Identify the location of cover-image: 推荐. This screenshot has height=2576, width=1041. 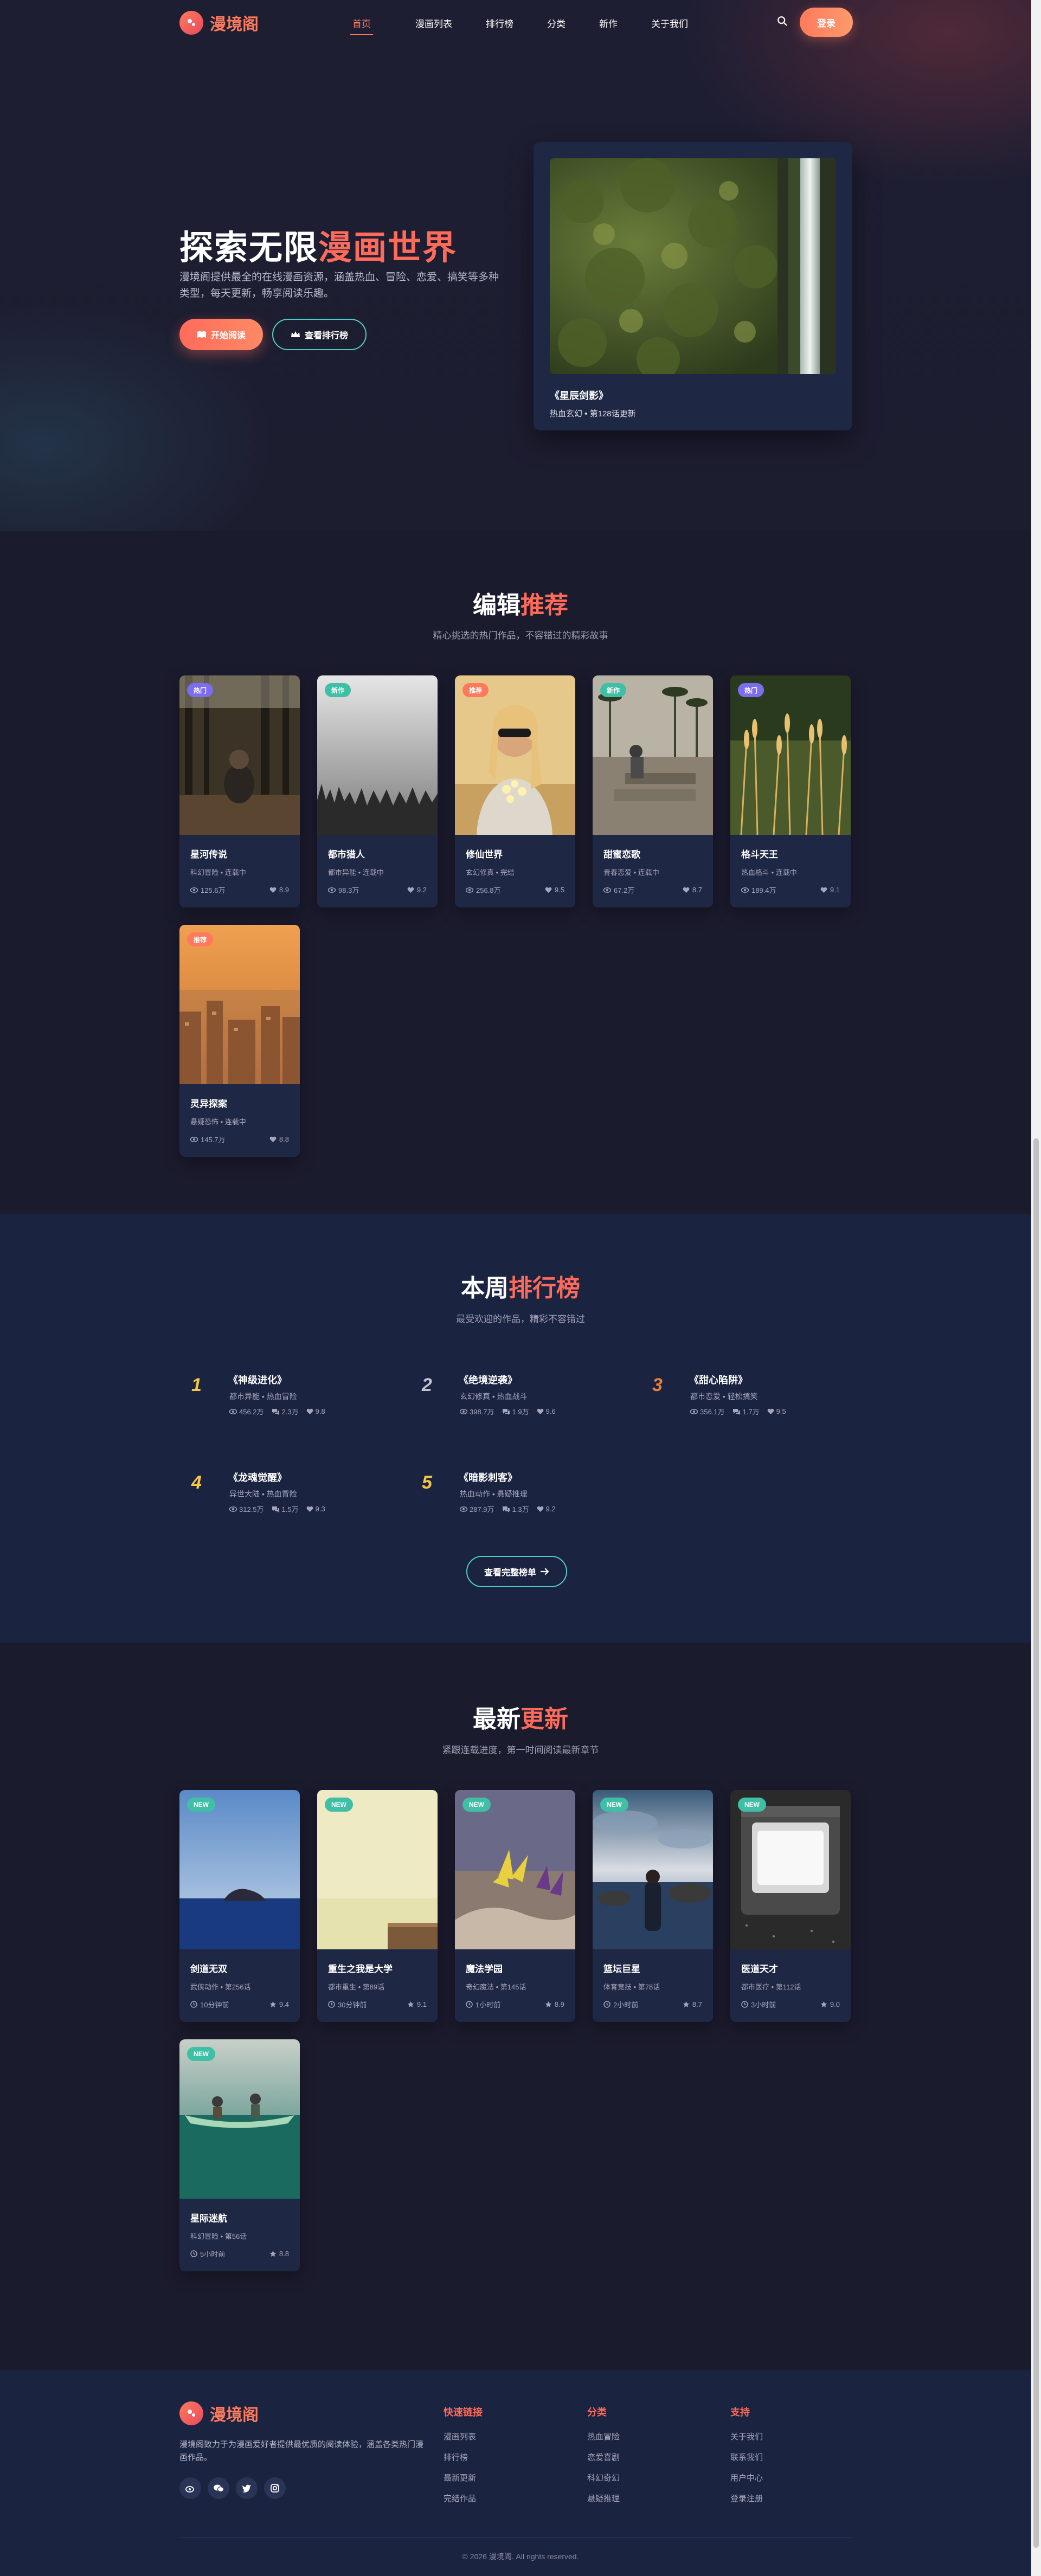
(239, 1004).